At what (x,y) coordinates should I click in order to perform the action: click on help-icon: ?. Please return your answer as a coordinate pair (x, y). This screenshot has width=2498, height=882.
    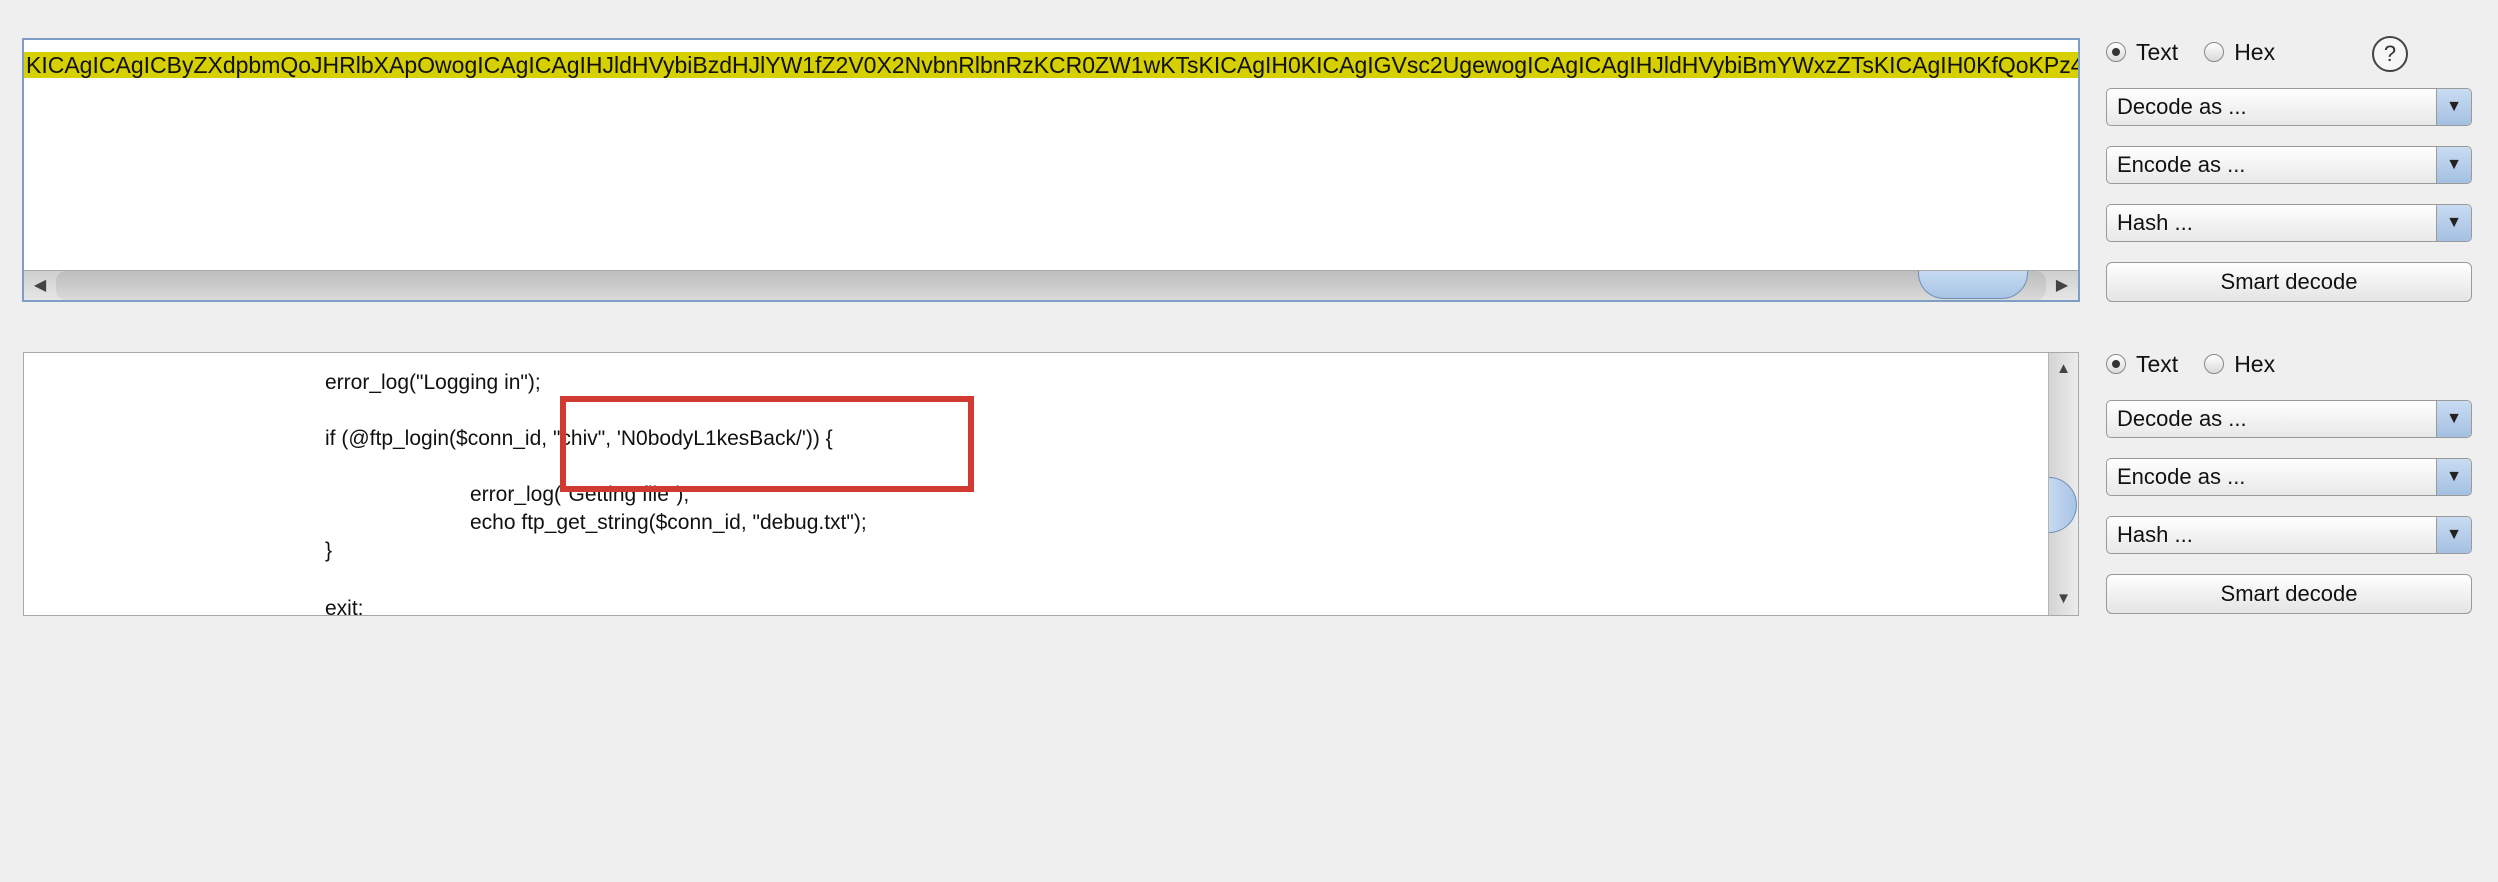
    Looking at the image, I should click on (2390, 54).